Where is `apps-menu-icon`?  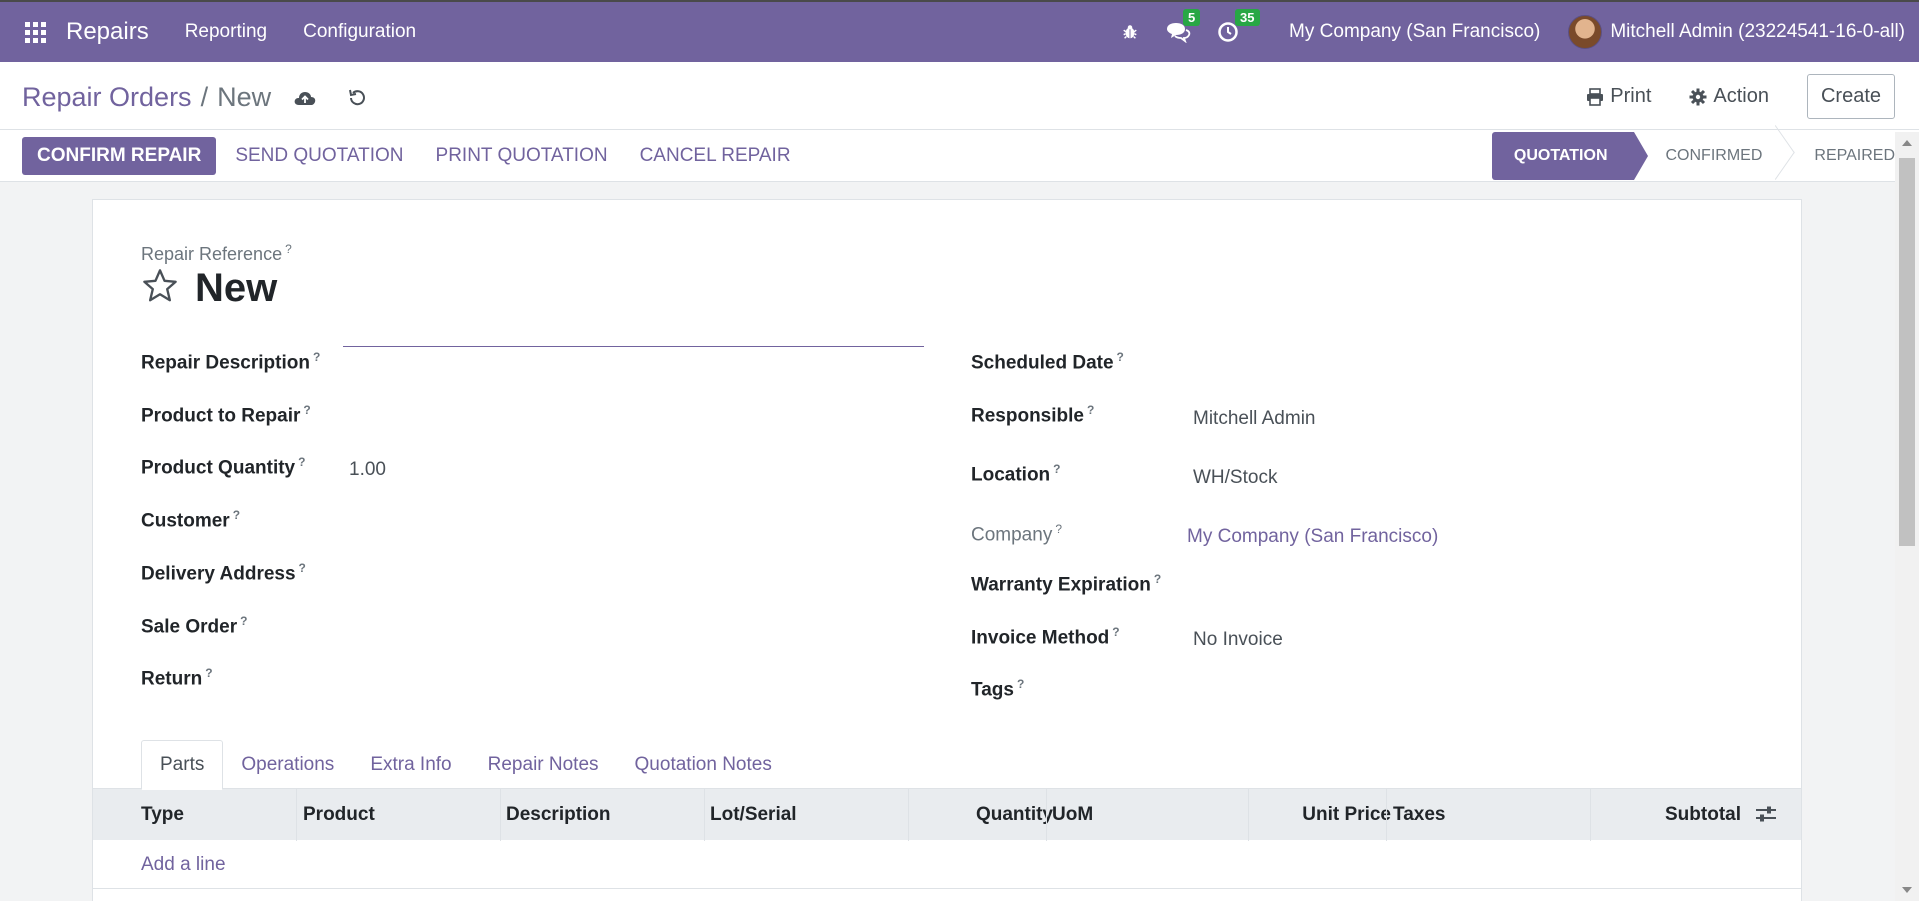 apps-menu-icon is located at coordinates (35, 32).